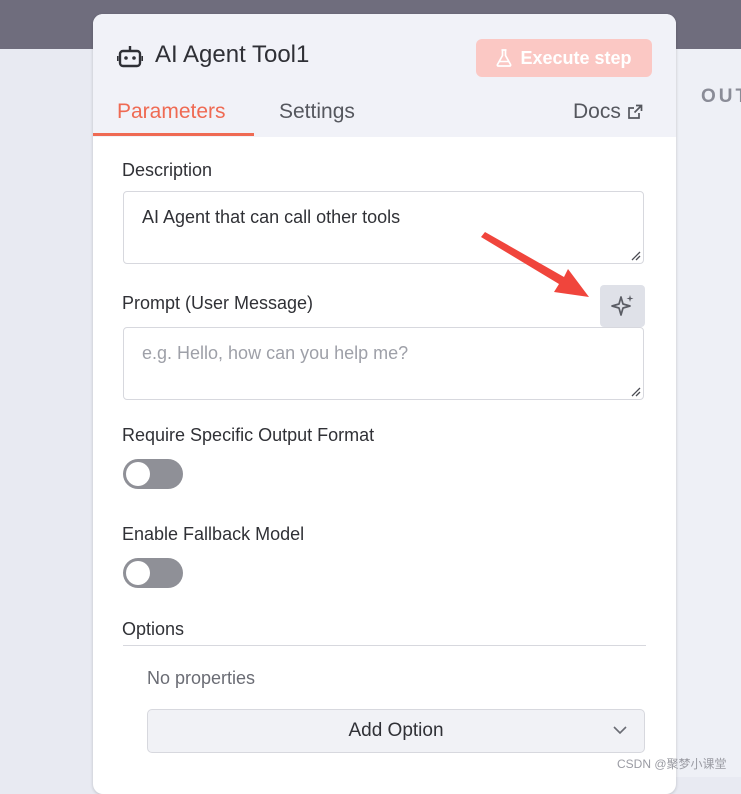  What do you see at coordinates (173, 134) in the screenshot?
I see `active-tab-indicator` at bounding box center [173, 134].